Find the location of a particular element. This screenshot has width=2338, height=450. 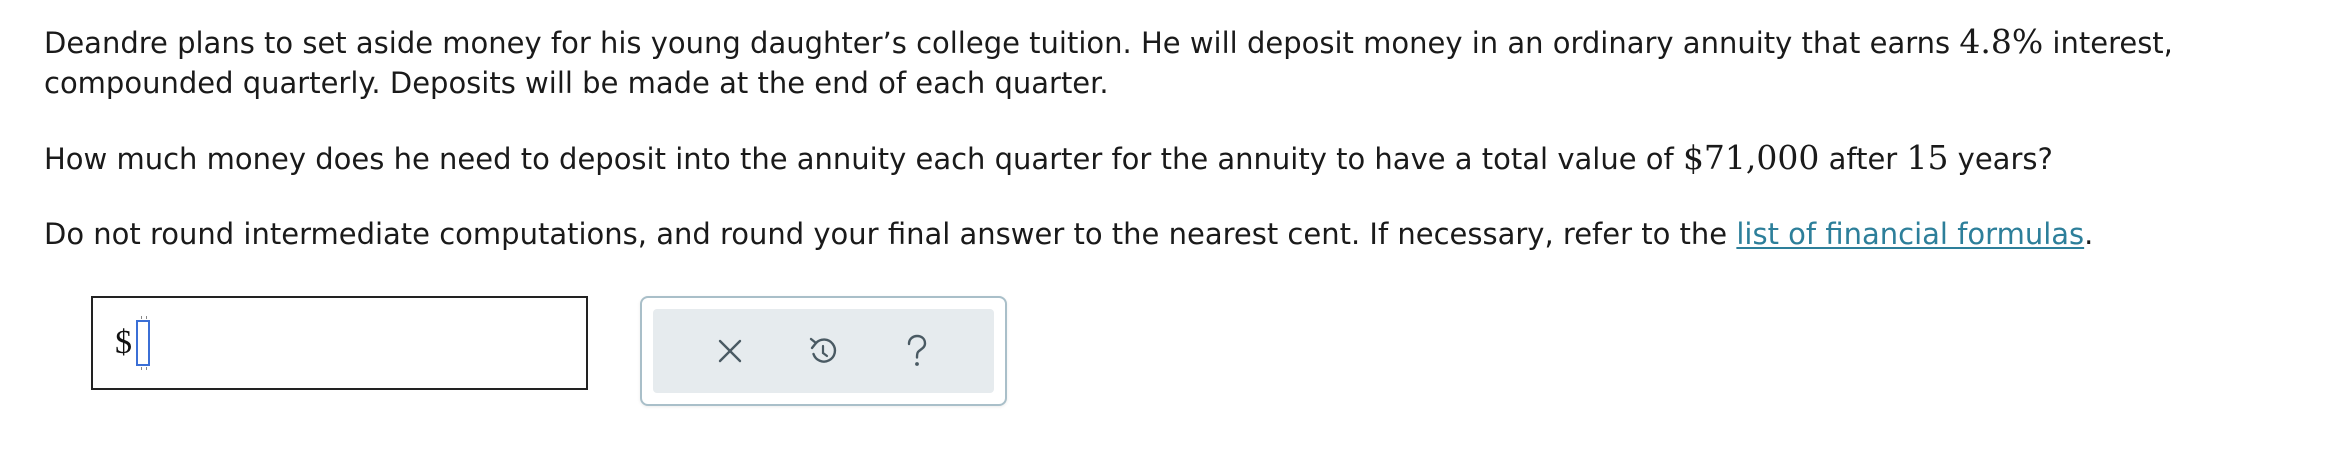

answer-toolbar is located at coordinates (823, 351).